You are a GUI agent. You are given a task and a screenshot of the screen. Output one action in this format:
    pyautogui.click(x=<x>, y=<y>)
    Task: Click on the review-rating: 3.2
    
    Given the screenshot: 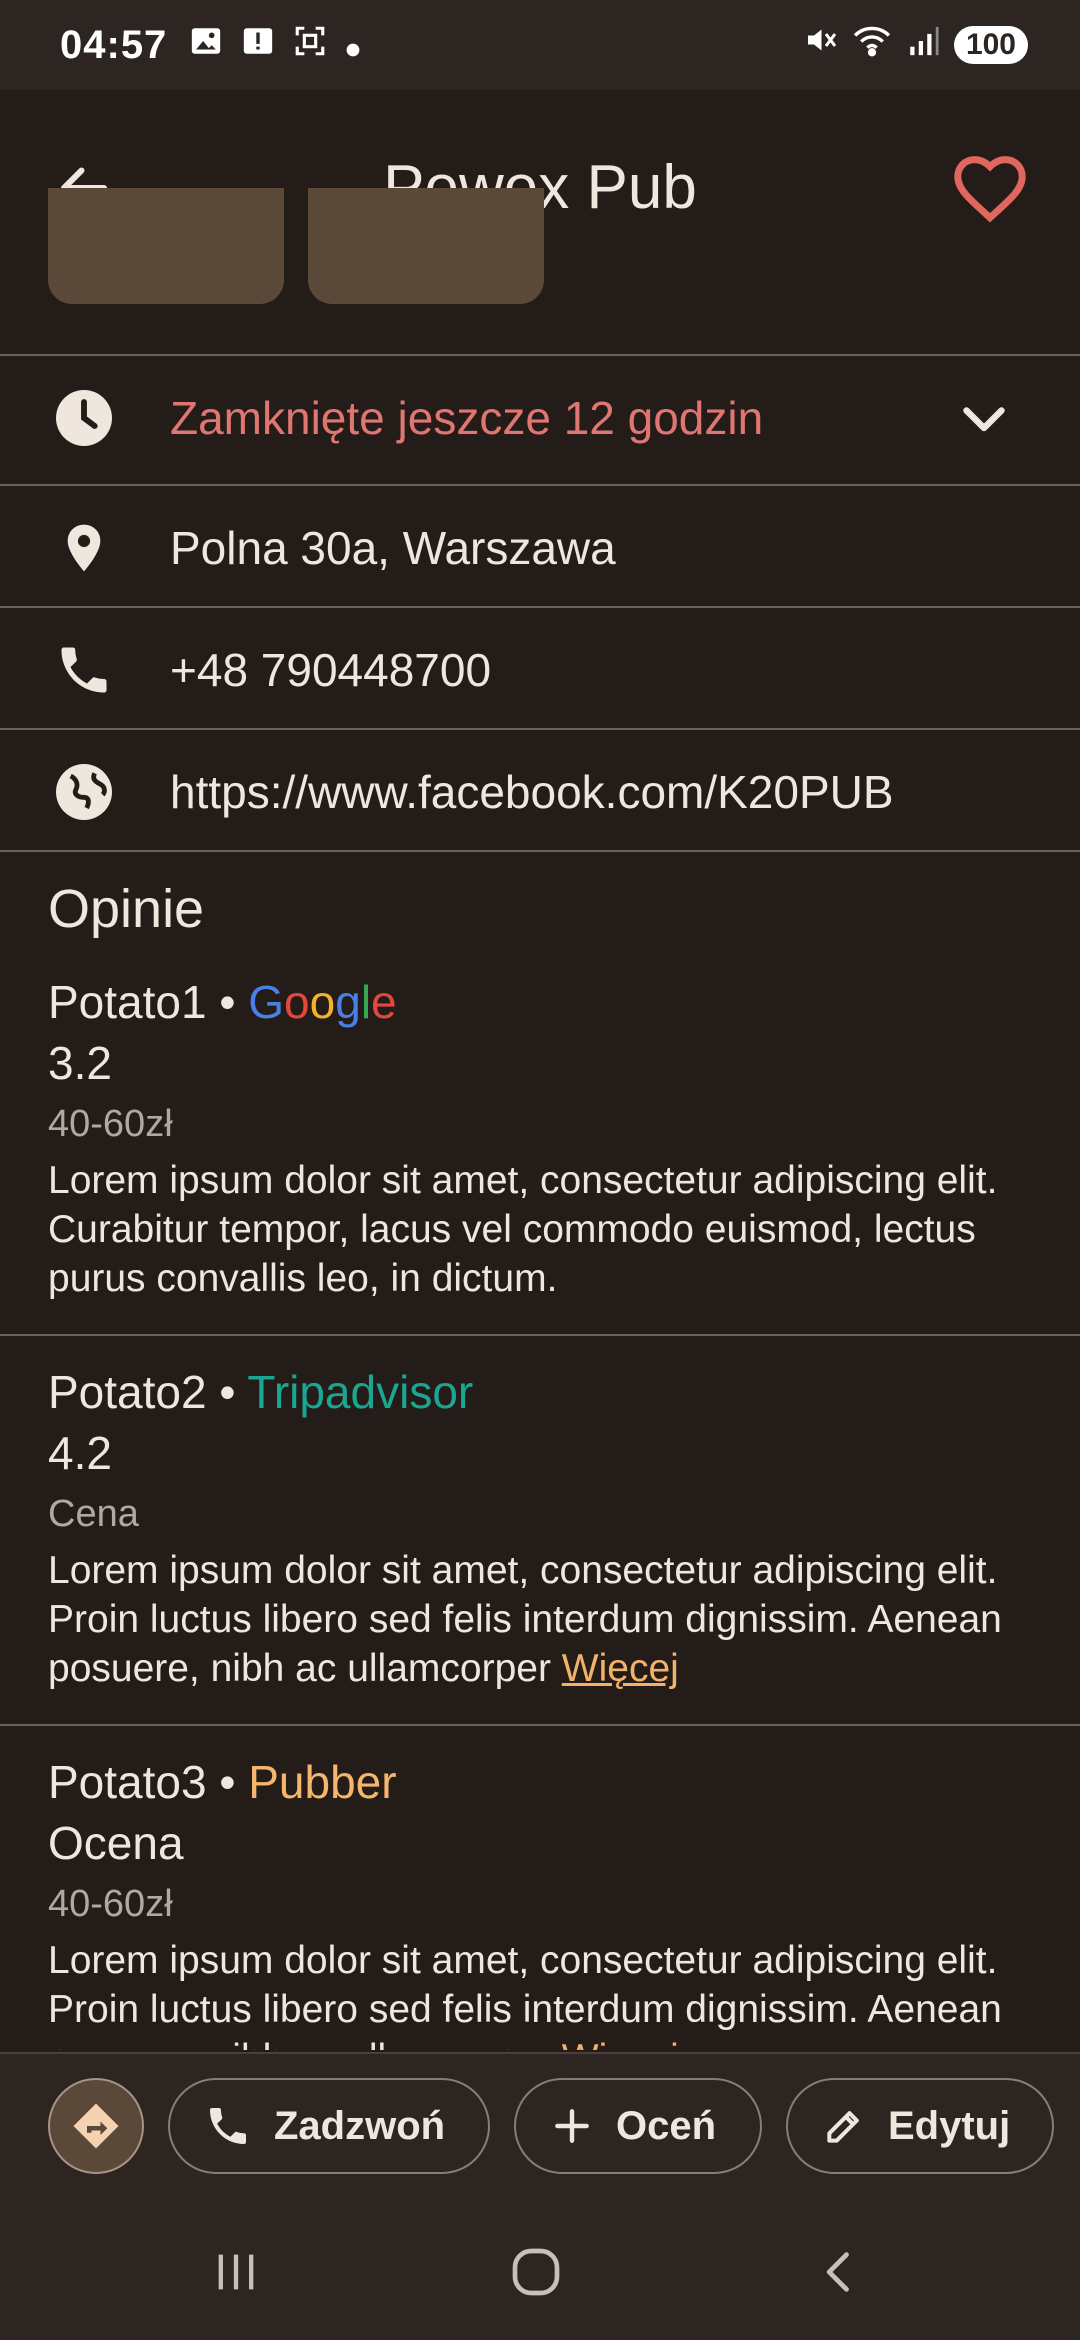 What is the action you would take?
    pyautogui.click(x=80, y=1063)
    